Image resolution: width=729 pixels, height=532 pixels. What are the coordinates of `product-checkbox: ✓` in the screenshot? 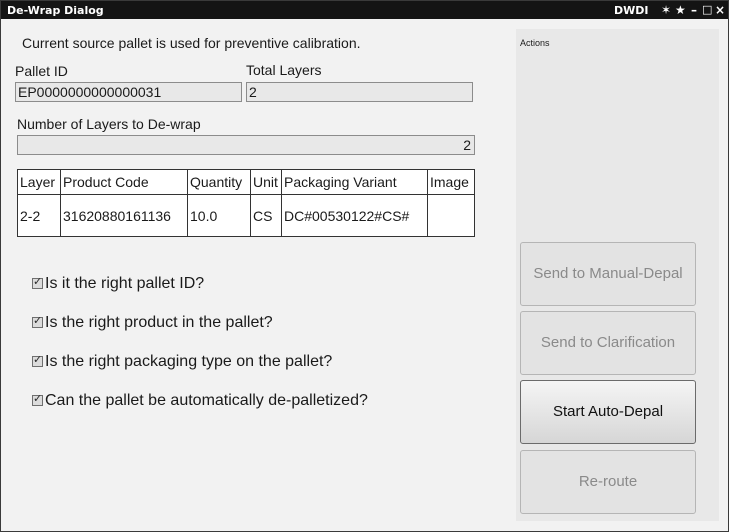 It's located at (37, 321).